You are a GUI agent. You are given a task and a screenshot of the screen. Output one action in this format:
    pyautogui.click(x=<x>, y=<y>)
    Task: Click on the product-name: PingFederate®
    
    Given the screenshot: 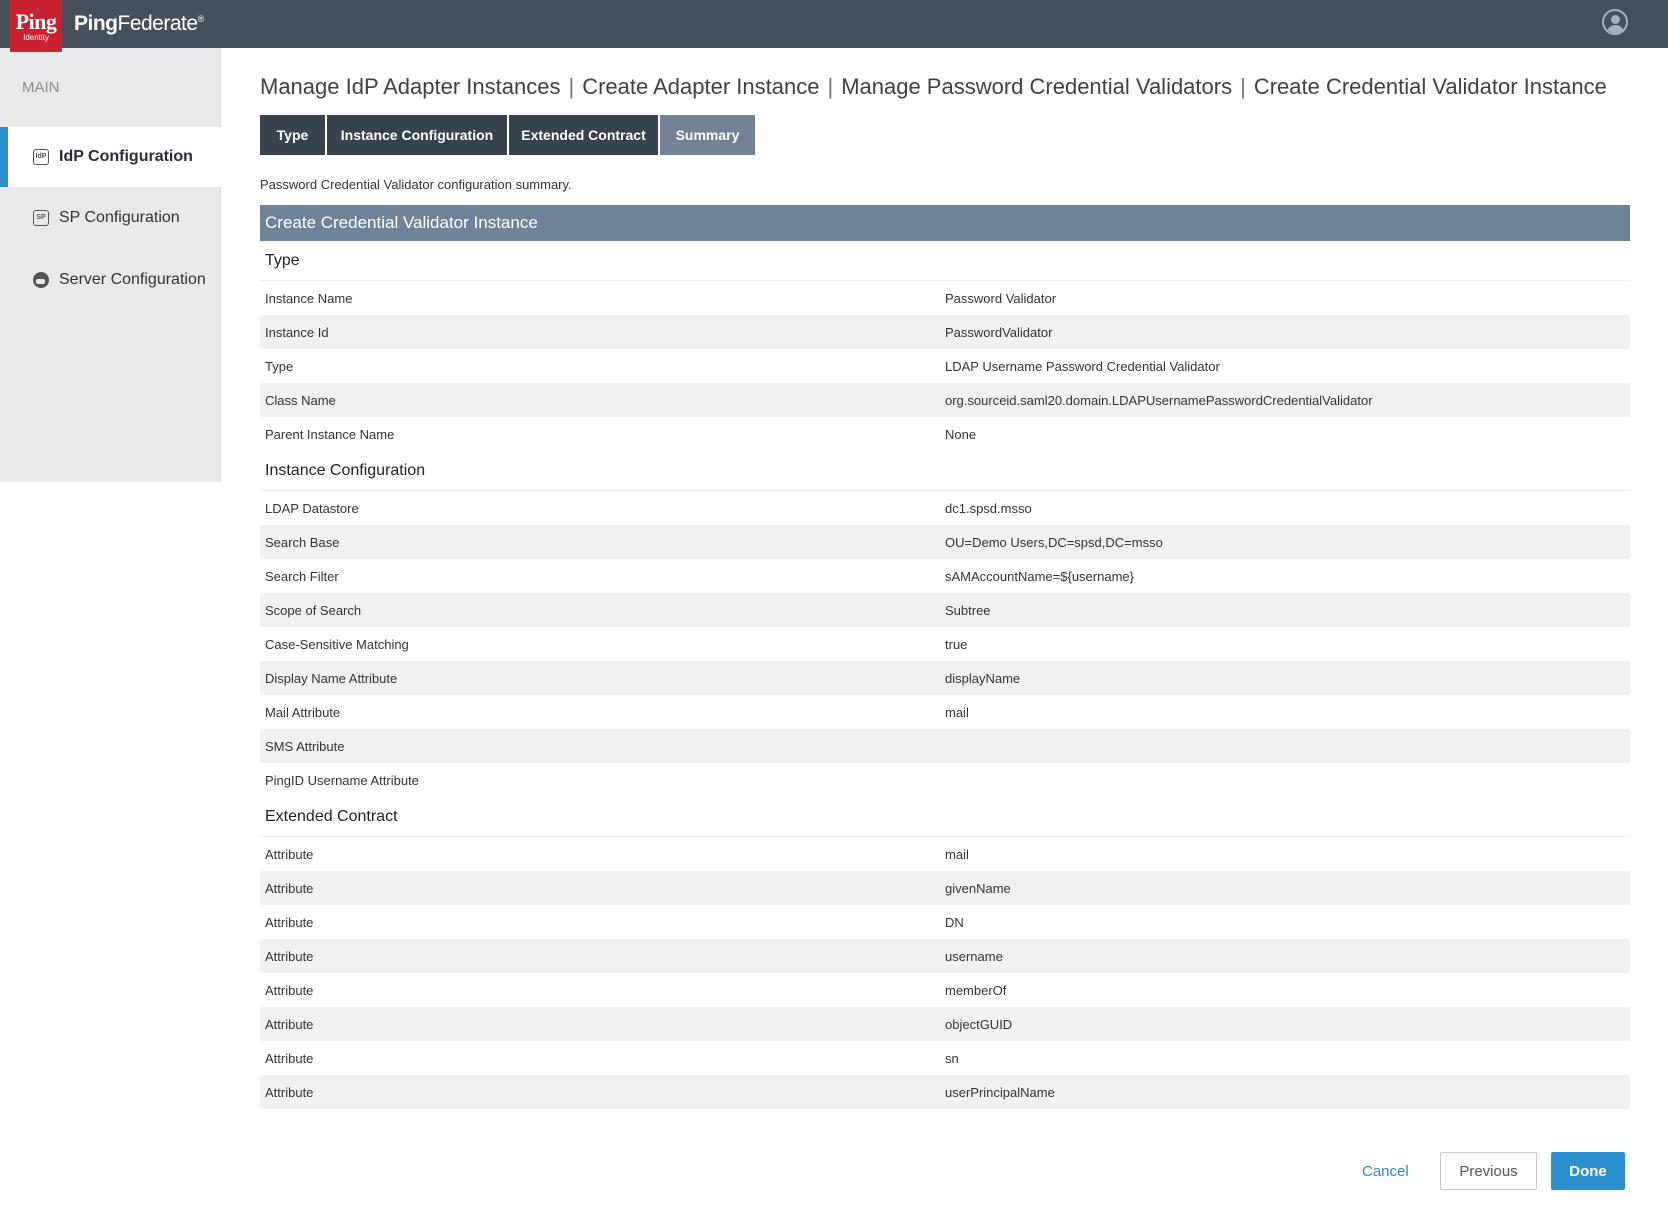 What is the action you would take?
    pyautogui.click(x=139, y=24)
    